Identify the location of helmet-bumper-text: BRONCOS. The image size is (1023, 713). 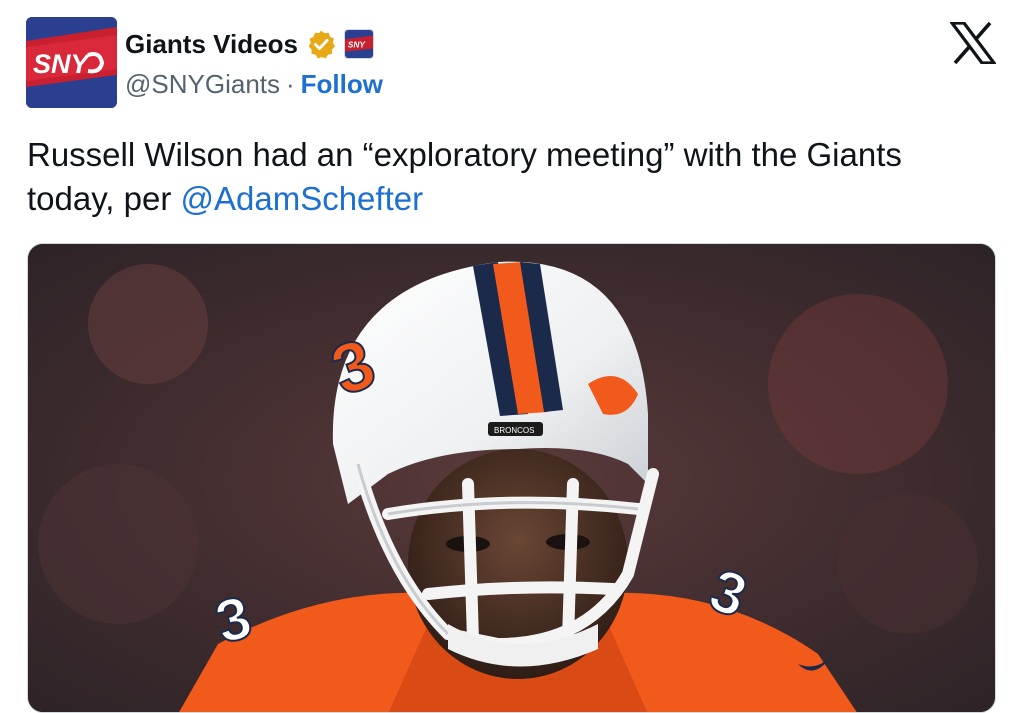
(514, 430).